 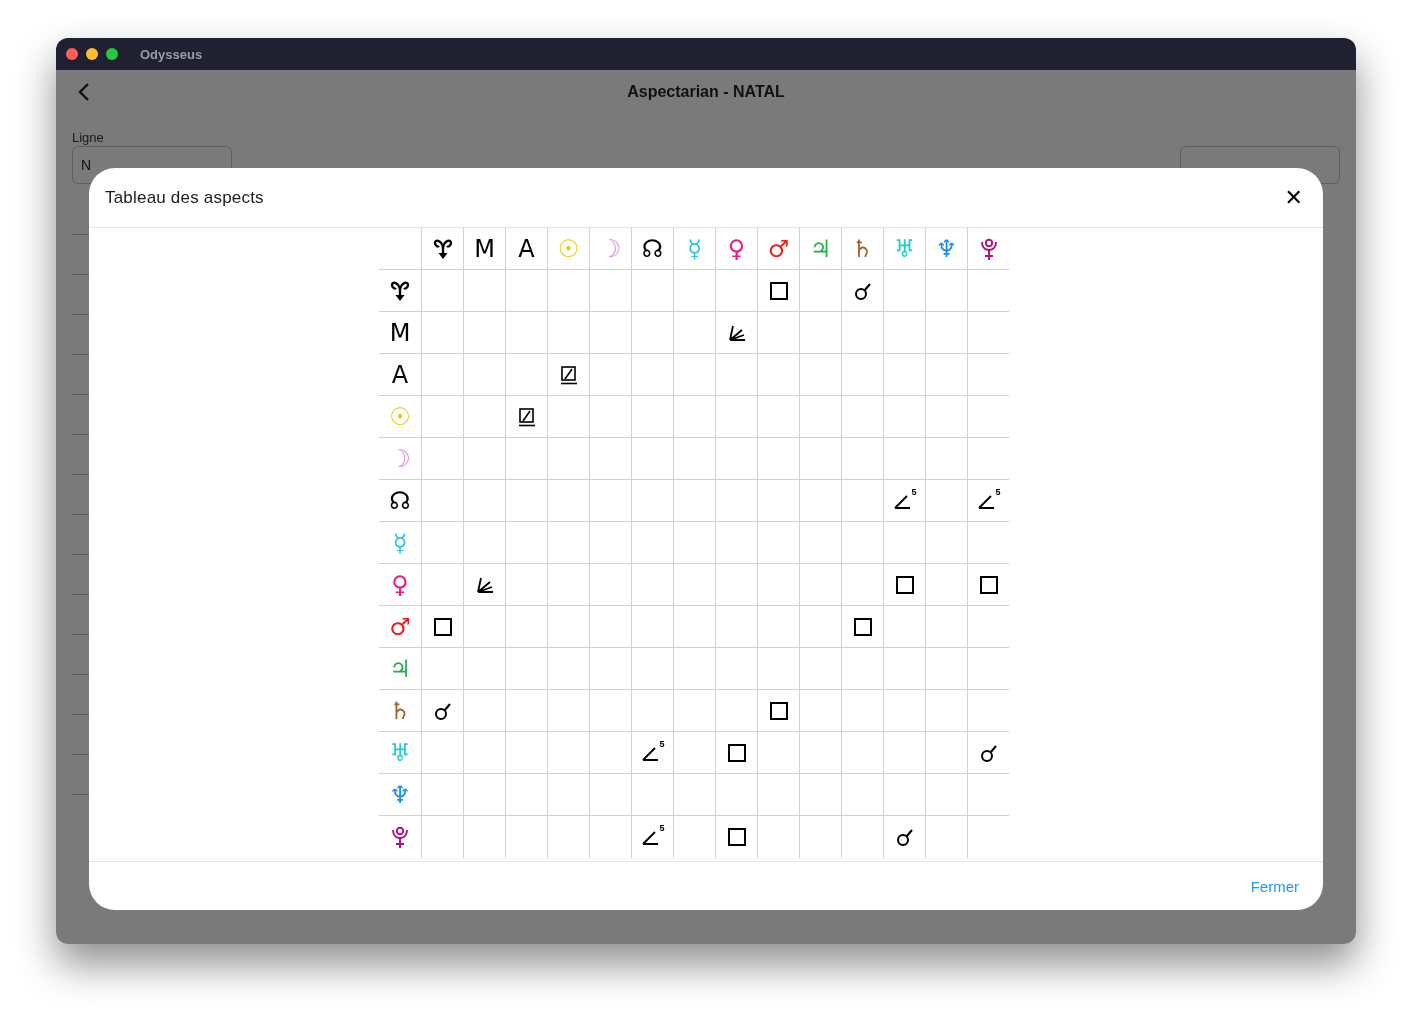 What do you see at coordinates (904, 837) in the screenshot?
I see `circle-line-icon` at bounding box center [904, 837].